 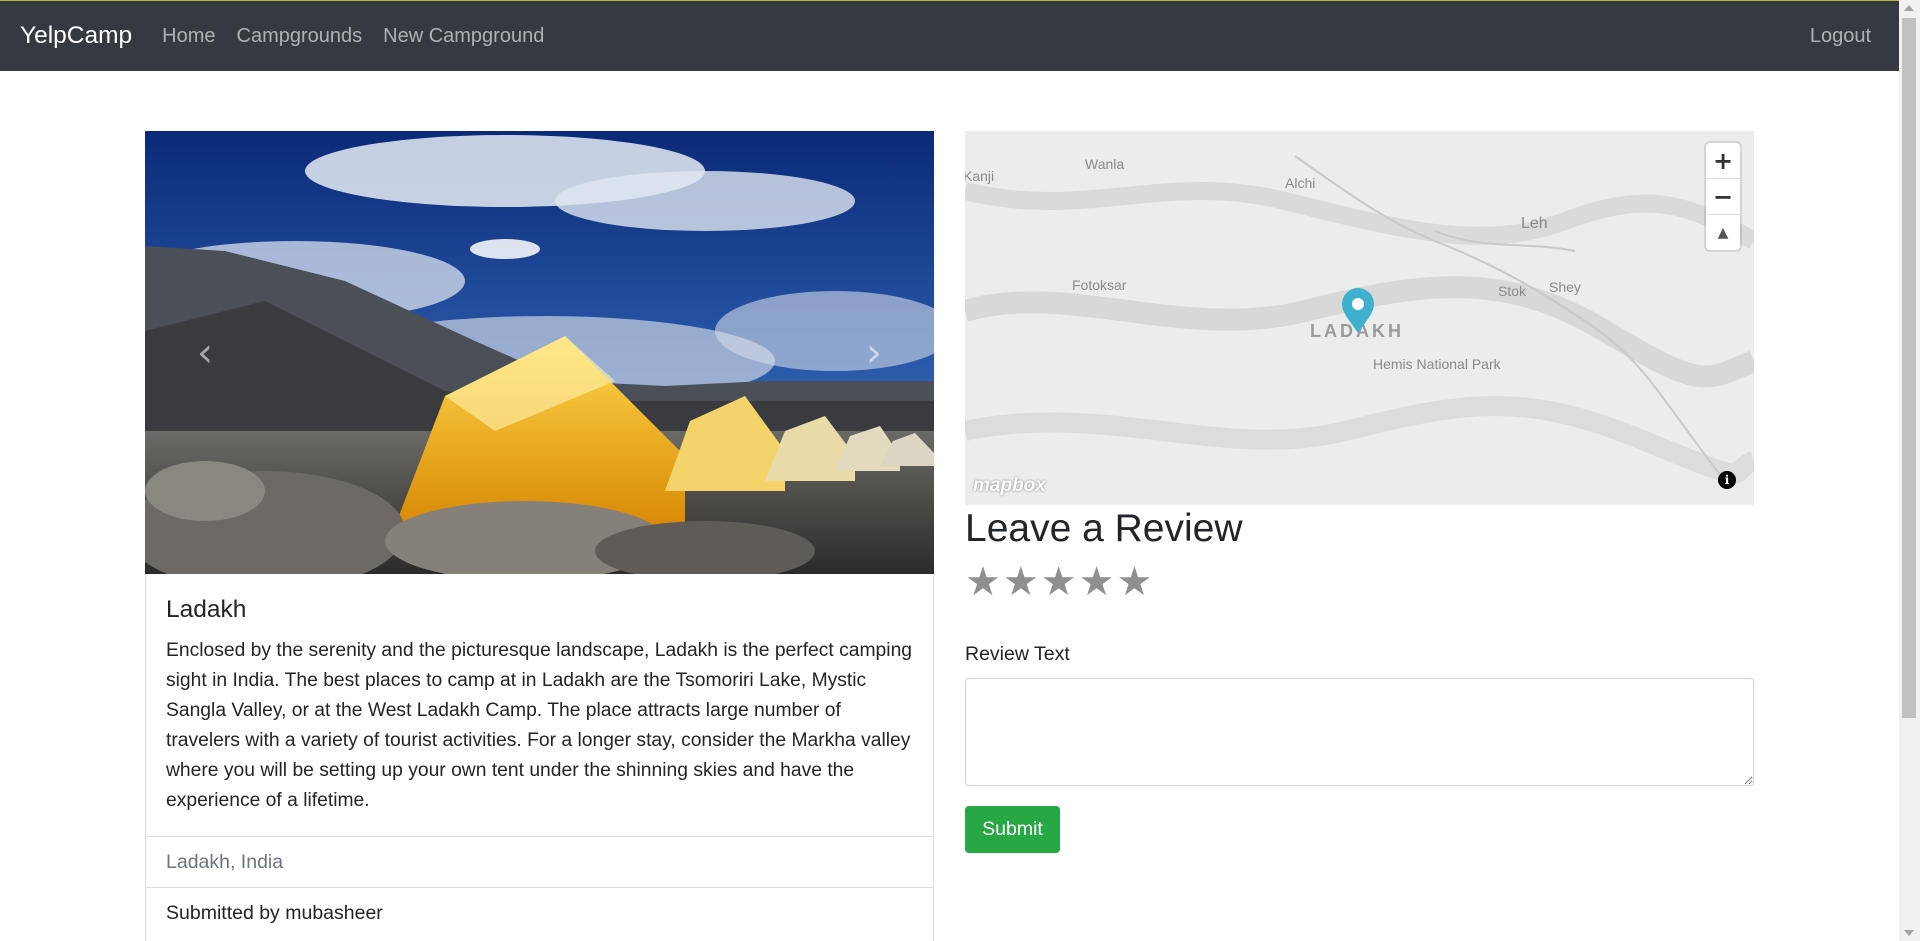 I want to click on map-label-wanla: Wanla, so click(x=1105, y=164).